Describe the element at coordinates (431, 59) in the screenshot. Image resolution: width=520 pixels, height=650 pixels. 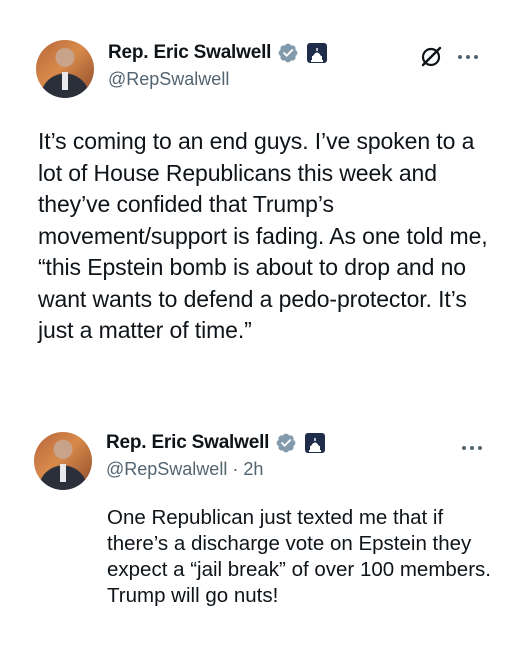
I see `grok-icon` at that location.